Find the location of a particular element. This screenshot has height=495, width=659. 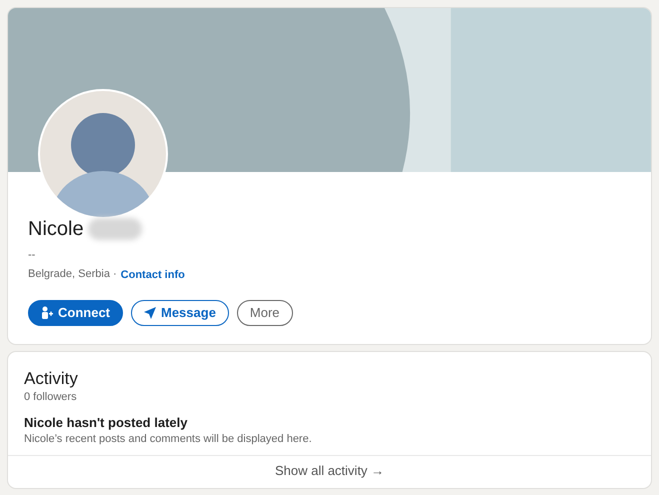

show-all-activity-link: Show all activity → is located at coordinates (329, 471).